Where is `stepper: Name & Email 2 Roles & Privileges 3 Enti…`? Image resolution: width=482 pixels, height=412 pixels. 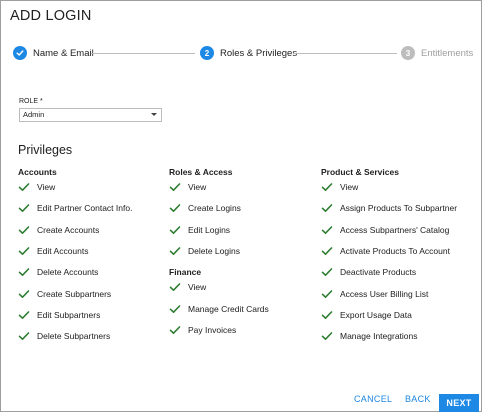 stepper: Name & Email 2 Roles & Privileges 3 Enti… is located at coordinates (241, 53).